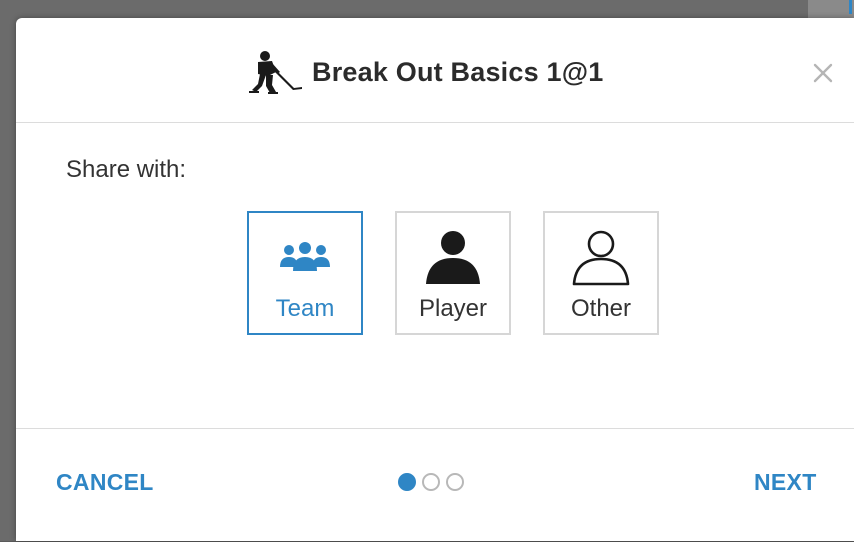 This screenshot has width=854, height=542. Describe the element at coordinates (305, 308) in the screenshot. I see `share-option-label: Team` at that location.